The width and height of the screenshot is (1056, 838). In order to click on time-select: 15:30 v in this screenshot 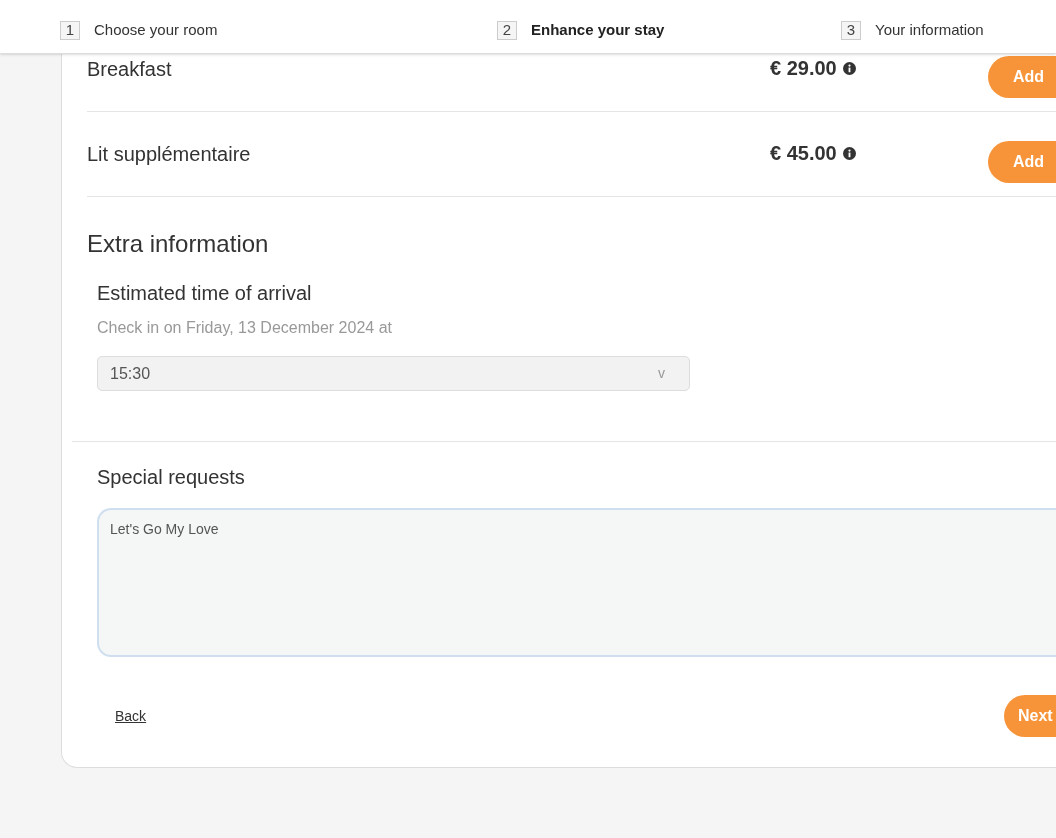, I will do `click(393, 373)`.